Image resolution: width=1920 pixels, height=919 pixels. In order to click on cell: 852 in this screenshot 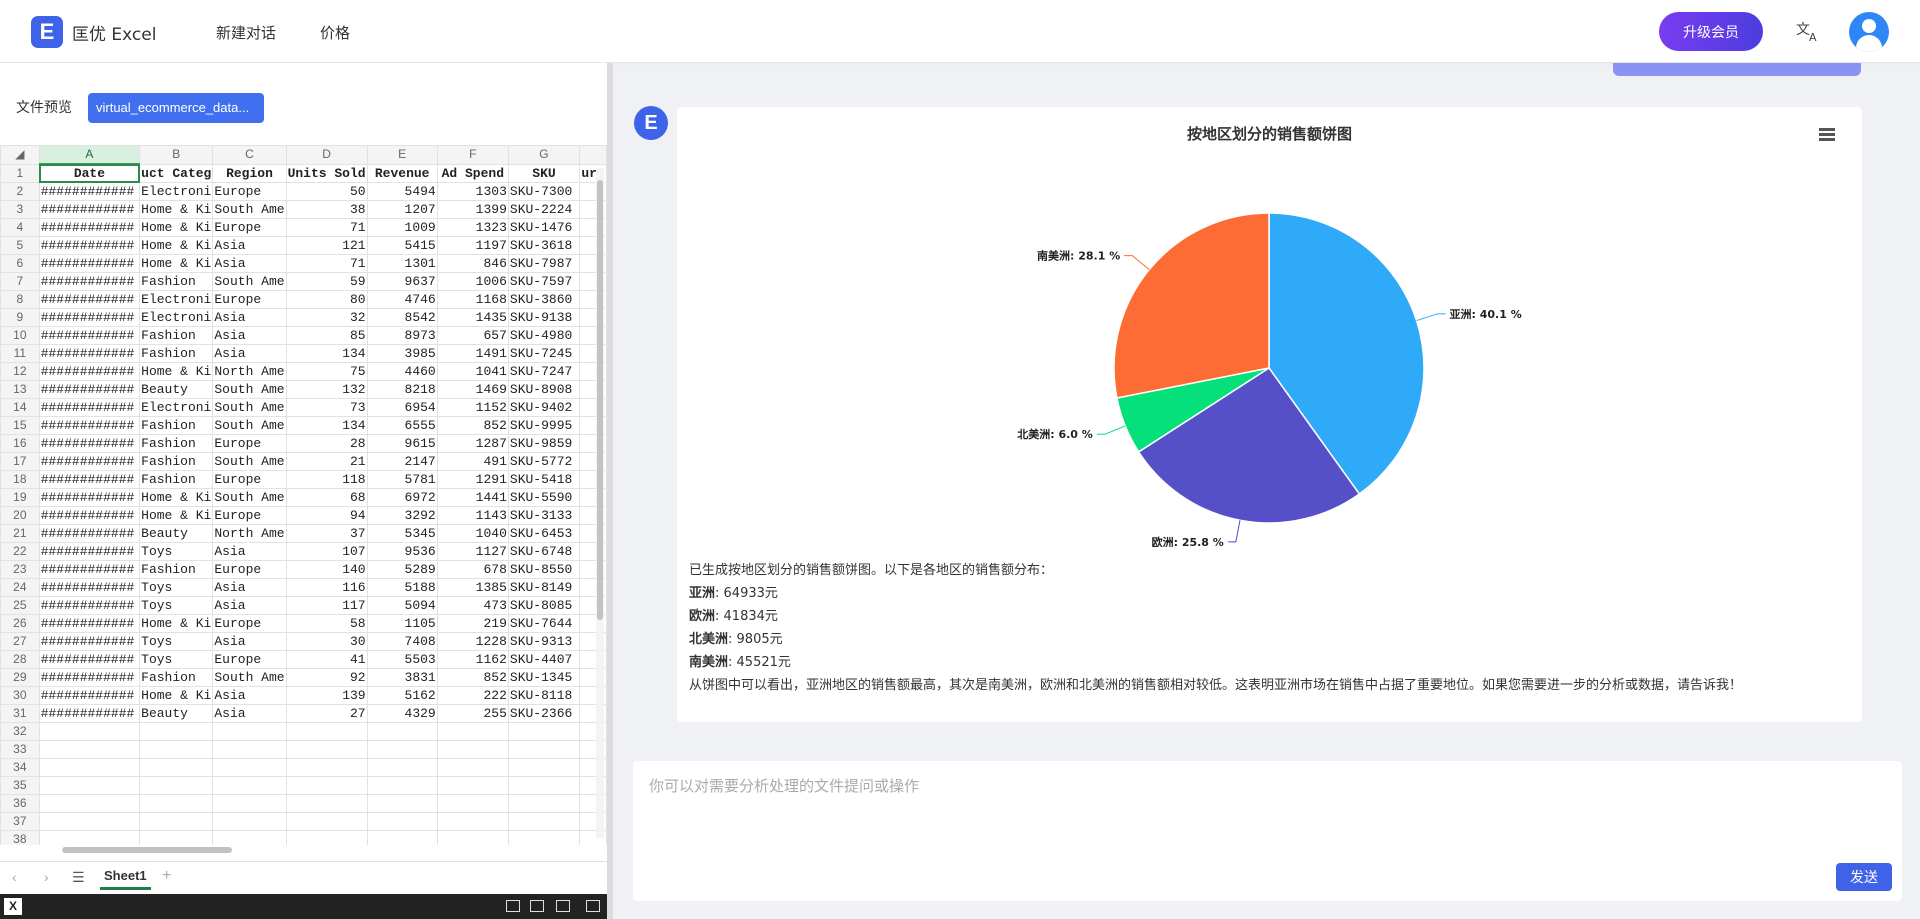, I will do `click(472, 425)`.